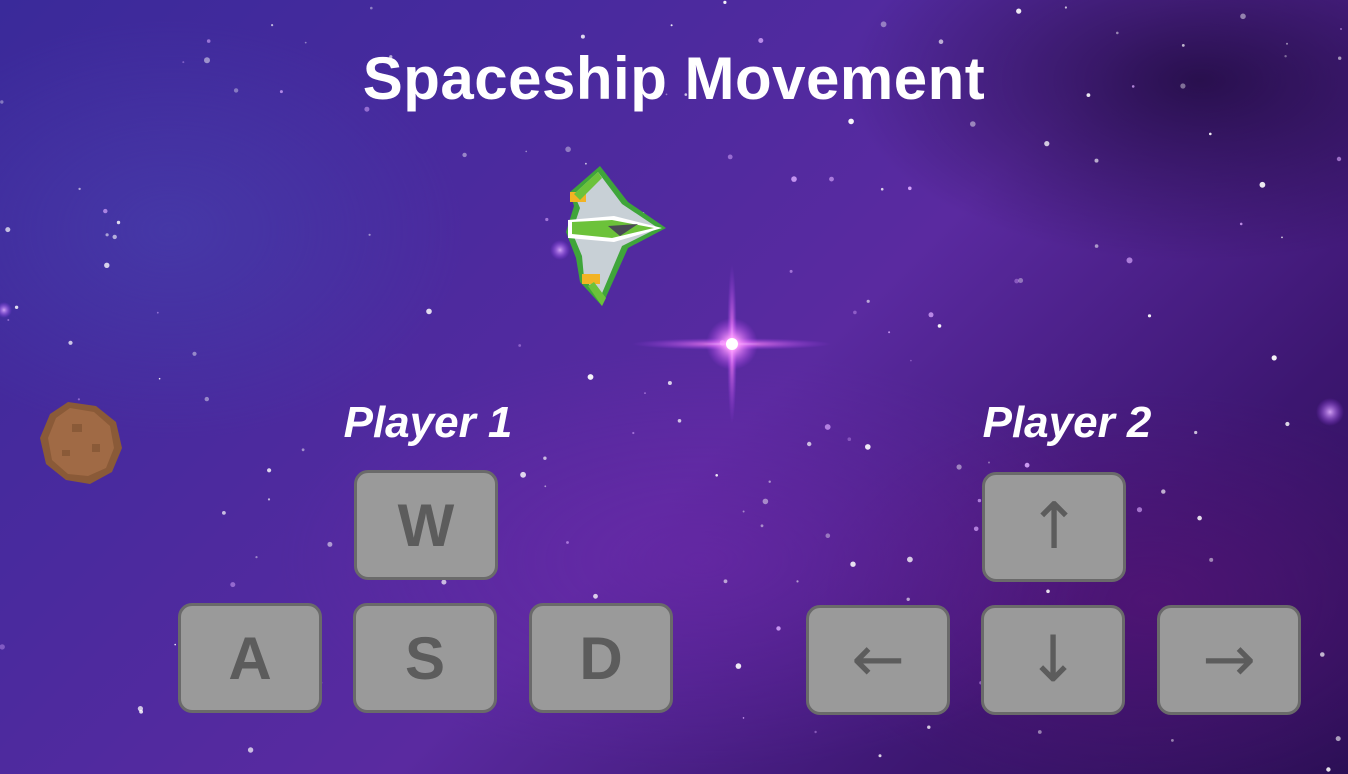 Image resolution: width=1348 pixels, height=774 pixels. Describe the element at coordinates (601, 658) in the screenshot. I see `key-d: D` at that location.